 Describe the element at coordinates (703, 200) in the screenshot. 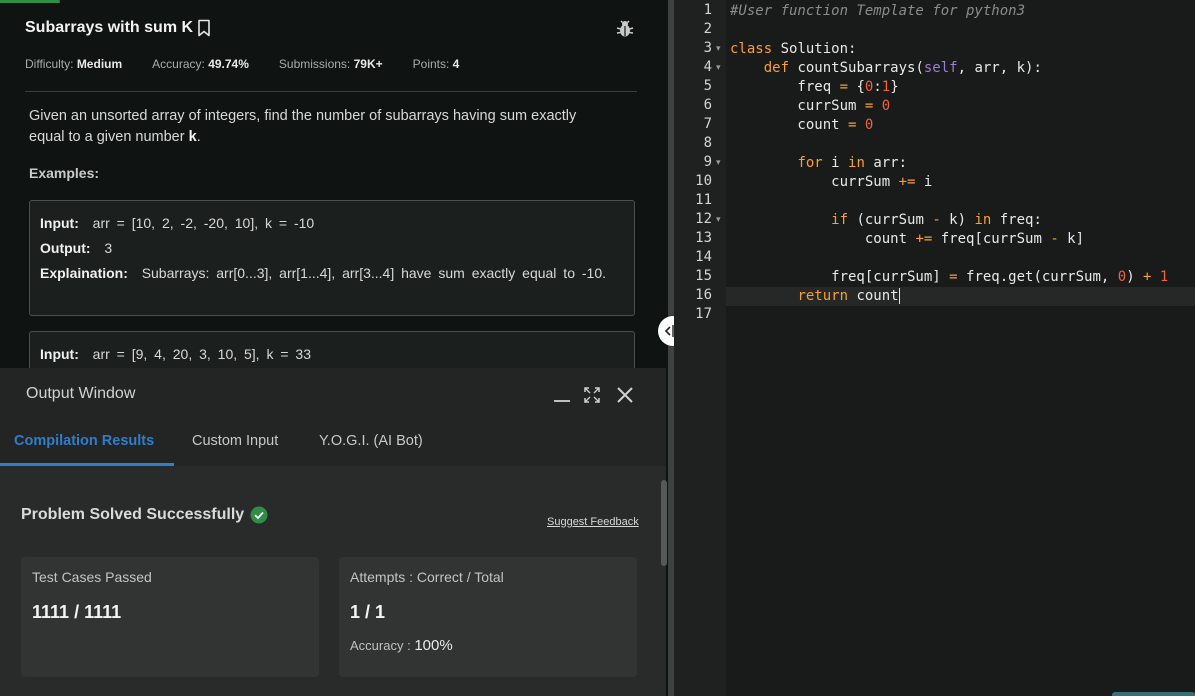

I see `line-number: 11` at that location.